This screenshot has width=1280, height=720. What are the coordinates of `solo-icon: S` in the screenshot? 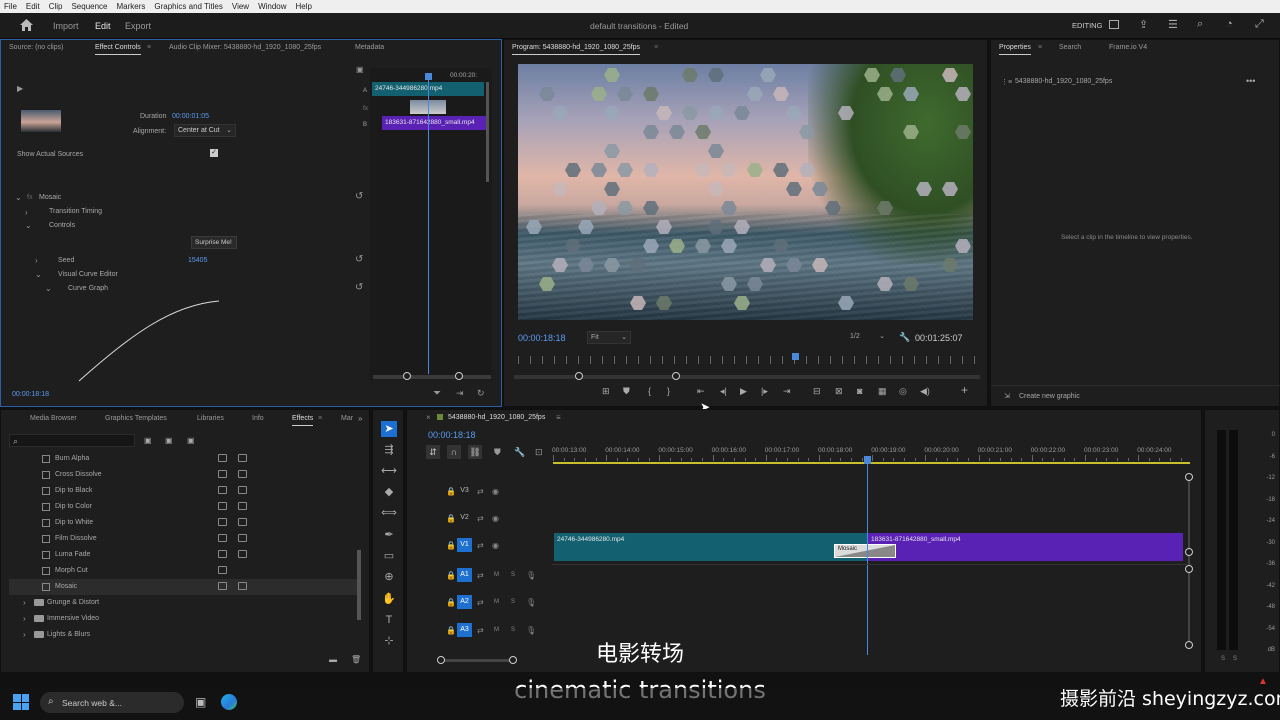 It's located at (513, 575).